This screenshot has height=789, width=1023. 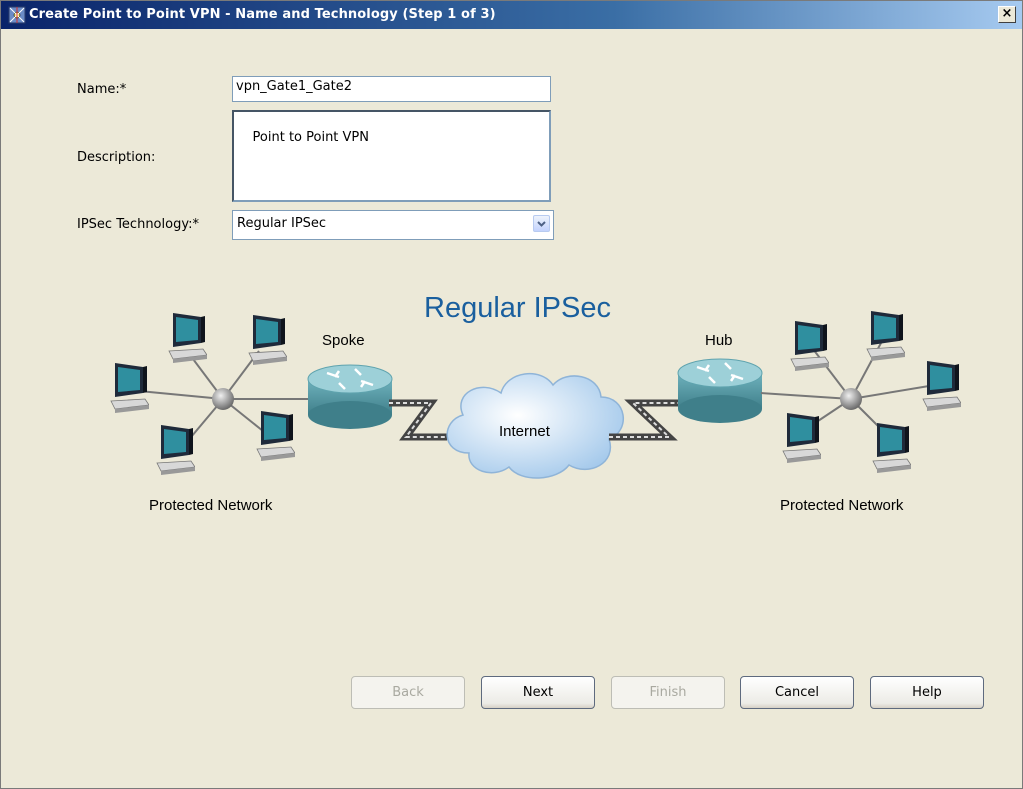 What do you see at coordinates (842, 505) in the screenshot?
I see `right-protected-network-label: Protected Network` at bounding box center [842, 505].